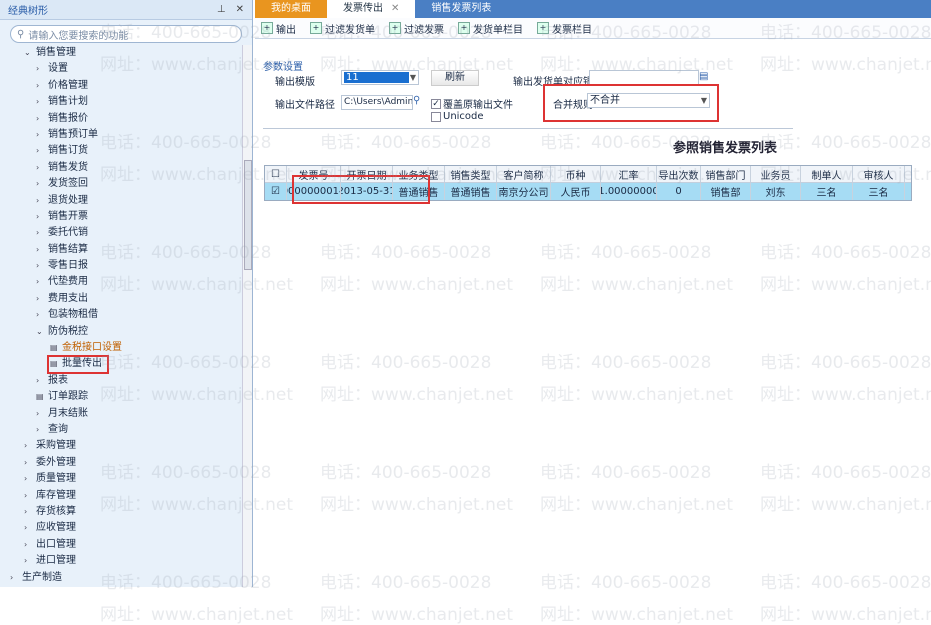 This screenshot has height=625, width=931. Describe the element at coordinates (576, 174) in the screenshot. I see `column-header: 币种` at that location.